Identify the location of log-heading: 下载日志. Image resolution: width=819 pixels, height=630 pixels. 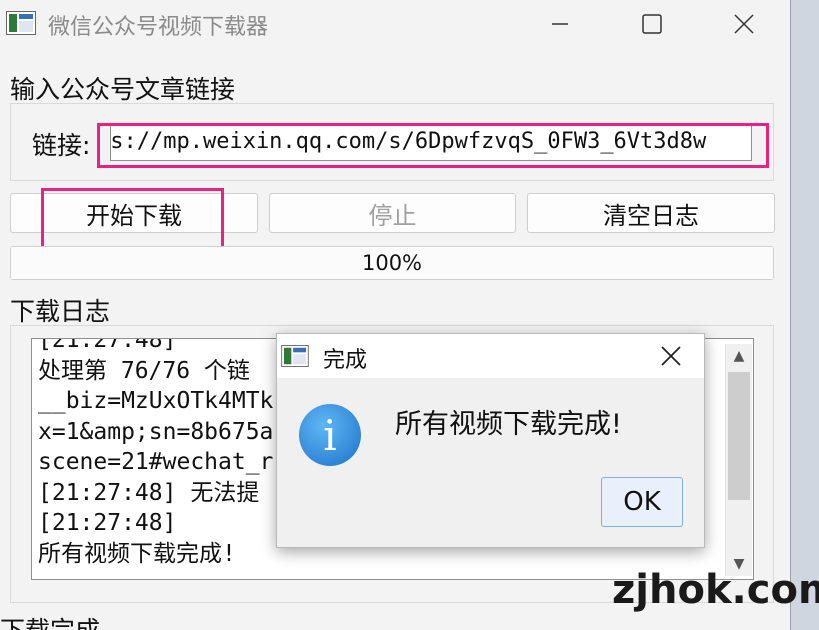
(60, 311).